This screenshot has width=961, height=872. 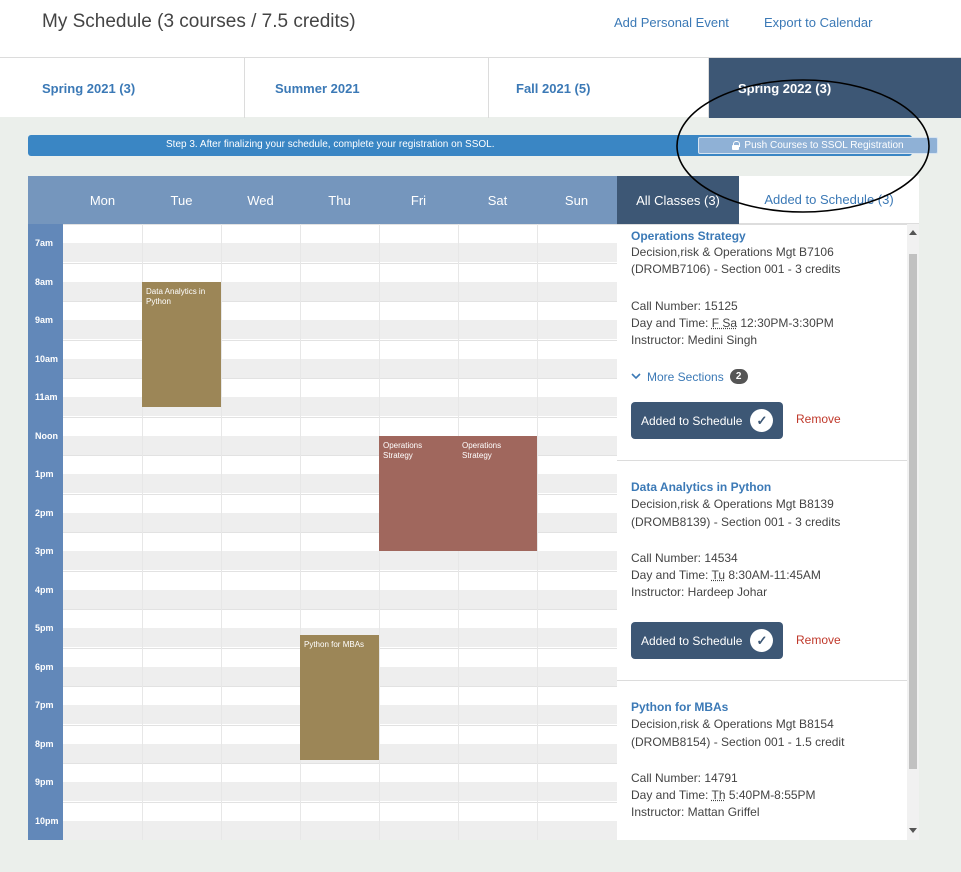 What do you see at coordinates (44, 782) in the screenshot?
I see `time-label: 9pm` at bounding box center [44, 782].